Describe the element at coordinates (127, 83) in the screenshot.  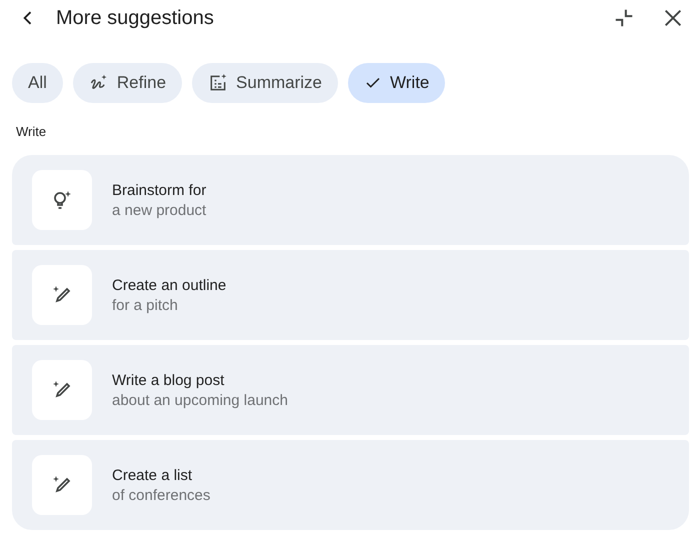
I see `filter-chip: Refine` at that location.